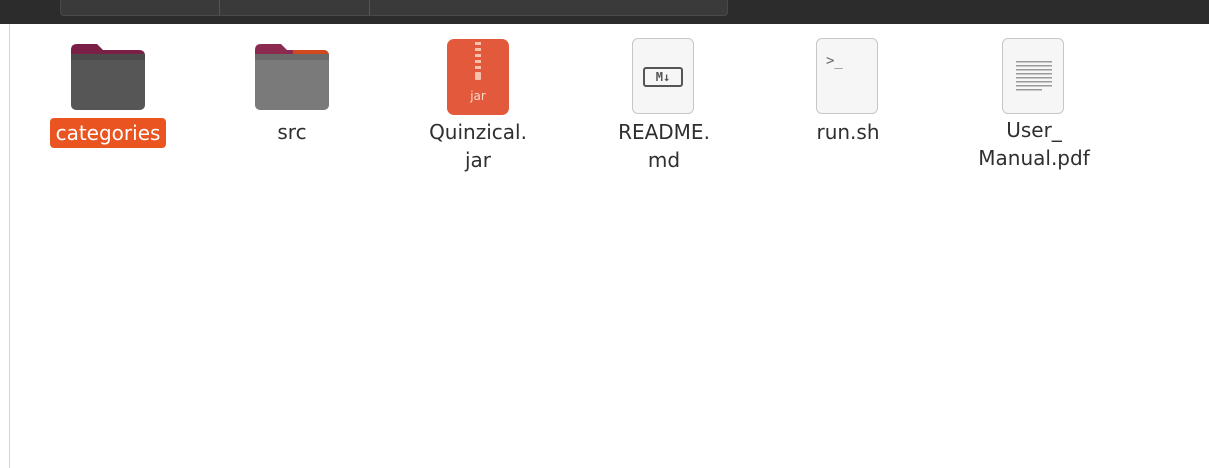  I want to click on file-item-runsh: >_ run.sh, so click(848, 92).